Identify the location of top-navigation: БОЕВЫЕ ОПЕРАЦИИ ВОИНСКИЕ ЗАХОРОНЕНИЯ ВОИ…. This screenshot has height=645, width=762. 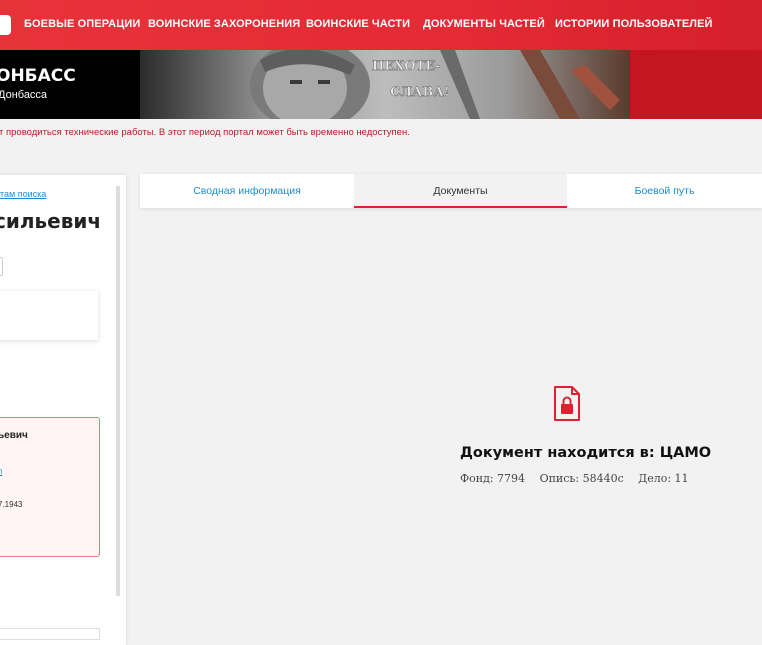
(381, 25).